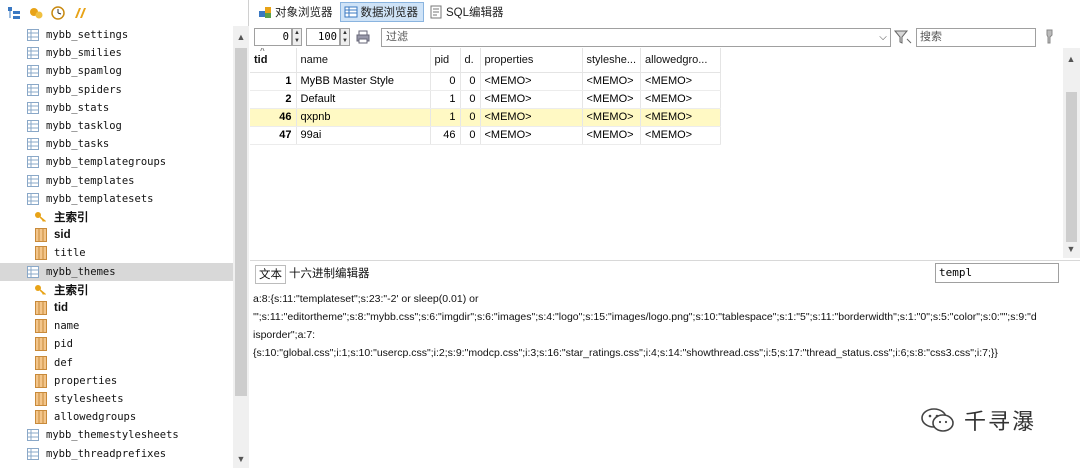 This screenshot has width=1080, height=468. Describe the element at coordinates (116, 363) in the screenshot. I see `tree-item-column: def` at that location.